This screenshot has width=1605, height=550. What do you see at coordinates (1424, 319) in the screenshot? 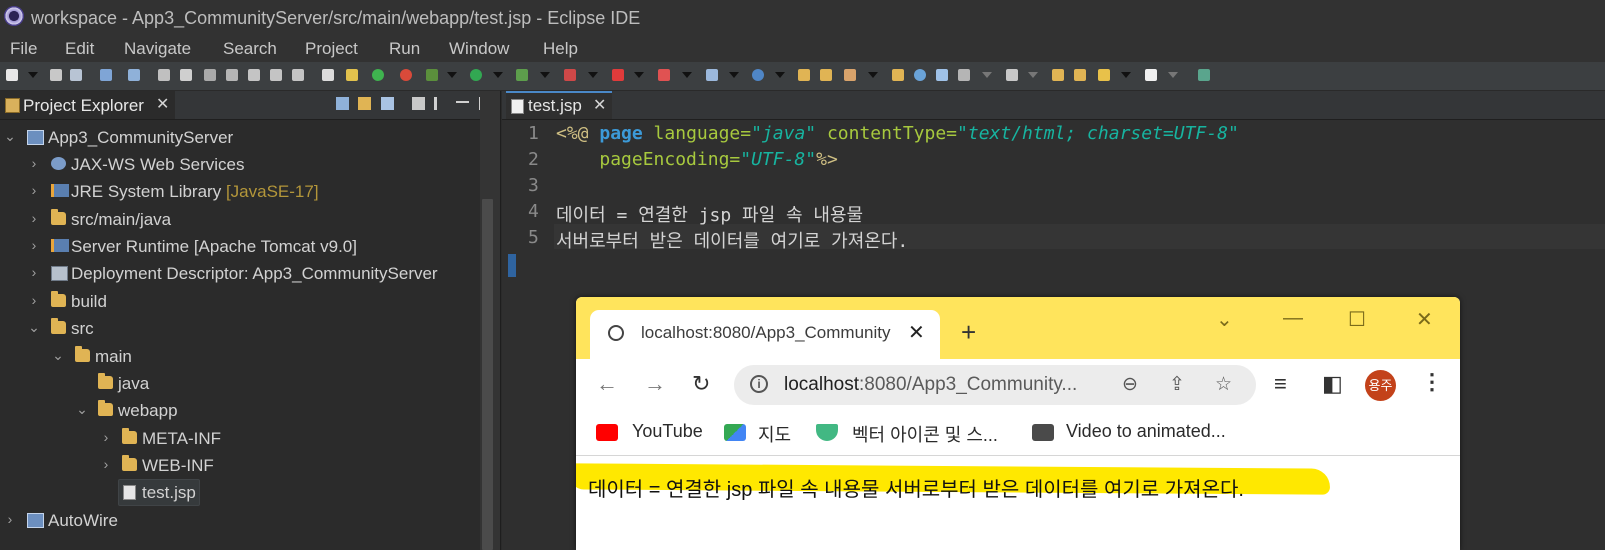
I see `close-window-icon: ✕` at bounding box center [1424, 319].